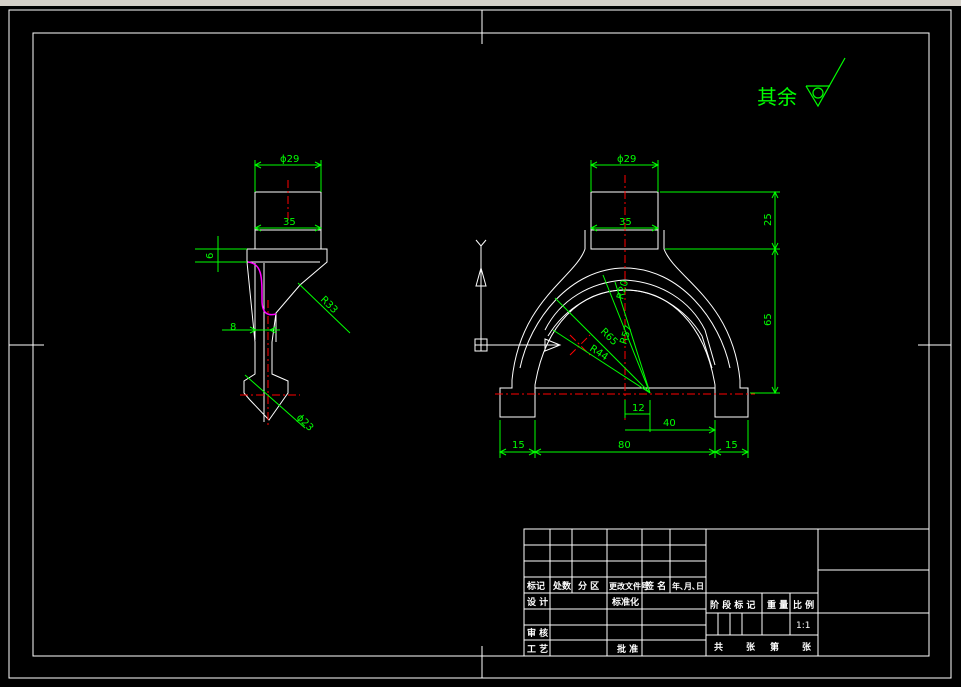  I want to click on front-dim-half: 40, so click(669, 423).